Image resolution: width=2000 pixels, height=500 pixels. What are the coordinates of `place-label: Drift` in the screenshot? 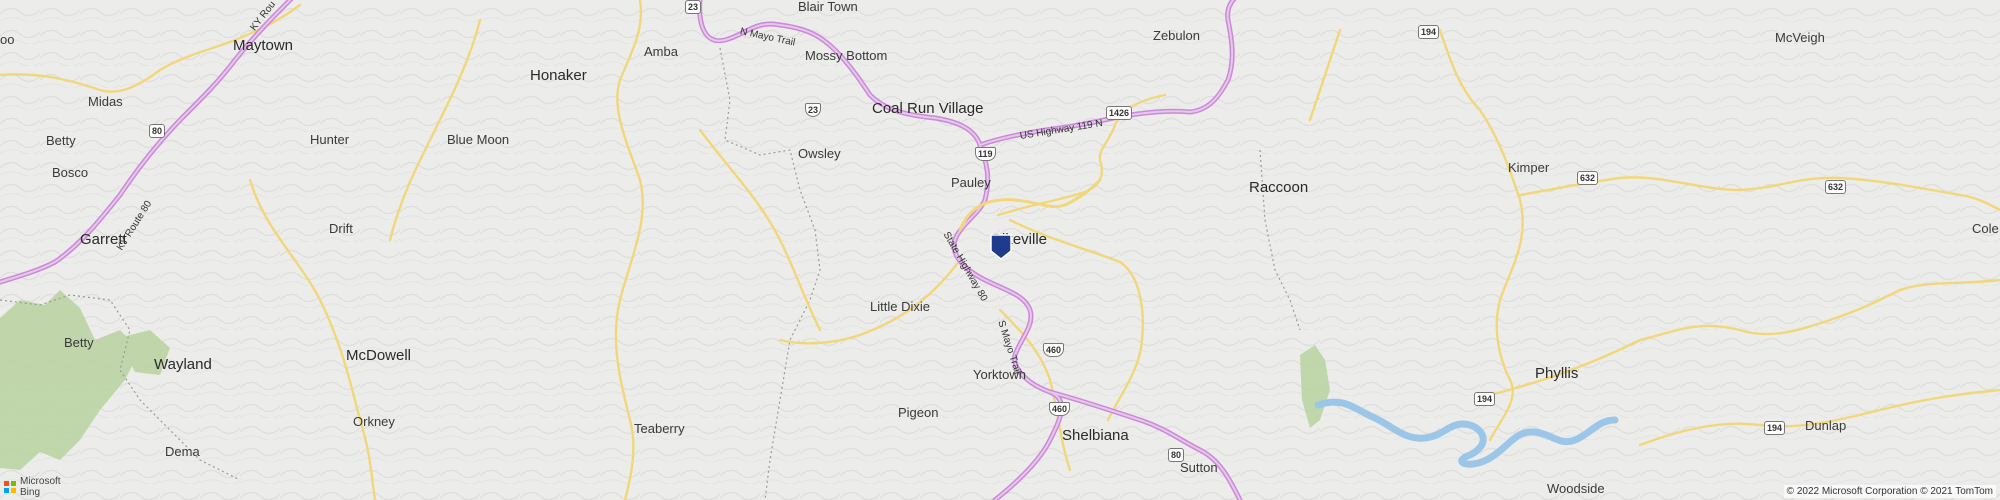 It's located at (341, 228).